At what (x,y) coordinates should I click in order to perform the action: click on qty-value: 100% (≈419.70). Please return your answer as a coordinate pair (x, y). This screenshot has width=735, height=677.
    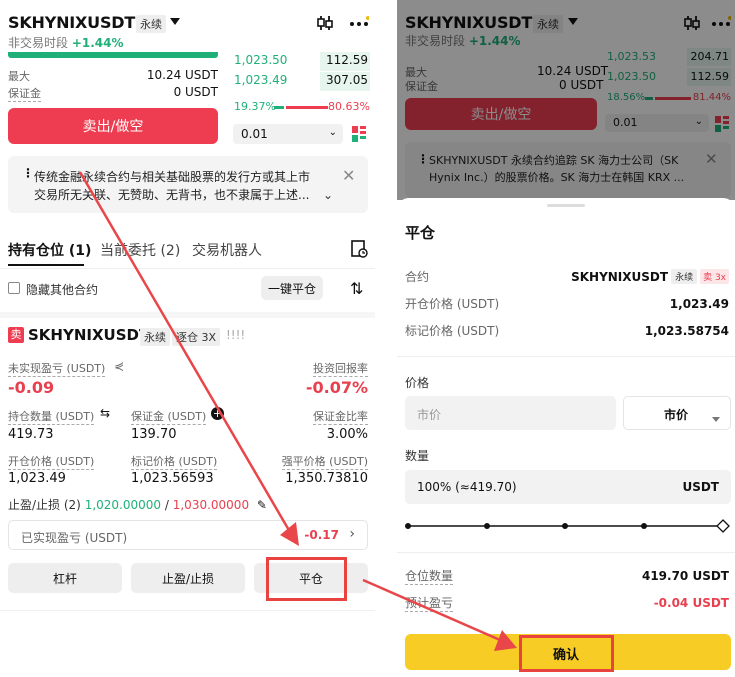
    Looking at the image, I should click on (467, 487).